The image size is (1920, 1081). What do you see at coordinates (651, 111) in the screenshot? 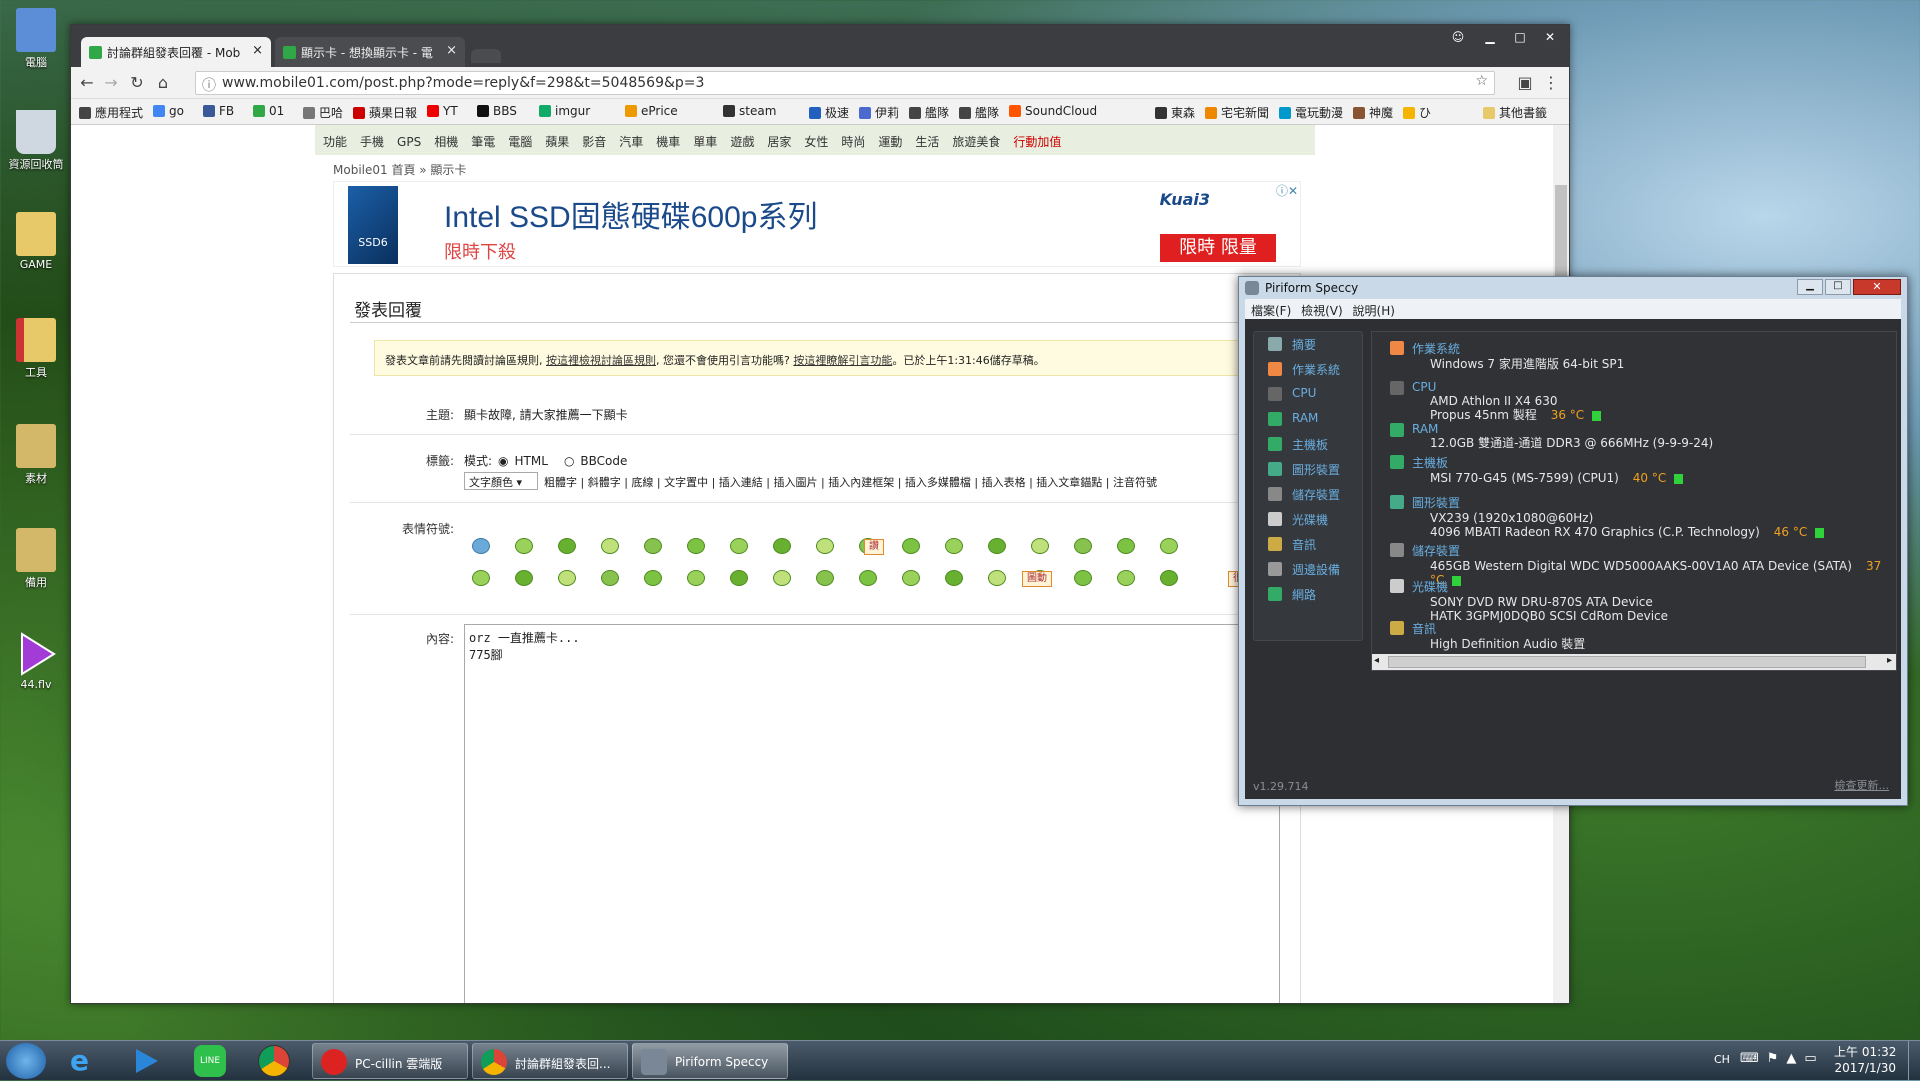
I see `bookmark-item: ePrice` at bounding box center [651, 111].